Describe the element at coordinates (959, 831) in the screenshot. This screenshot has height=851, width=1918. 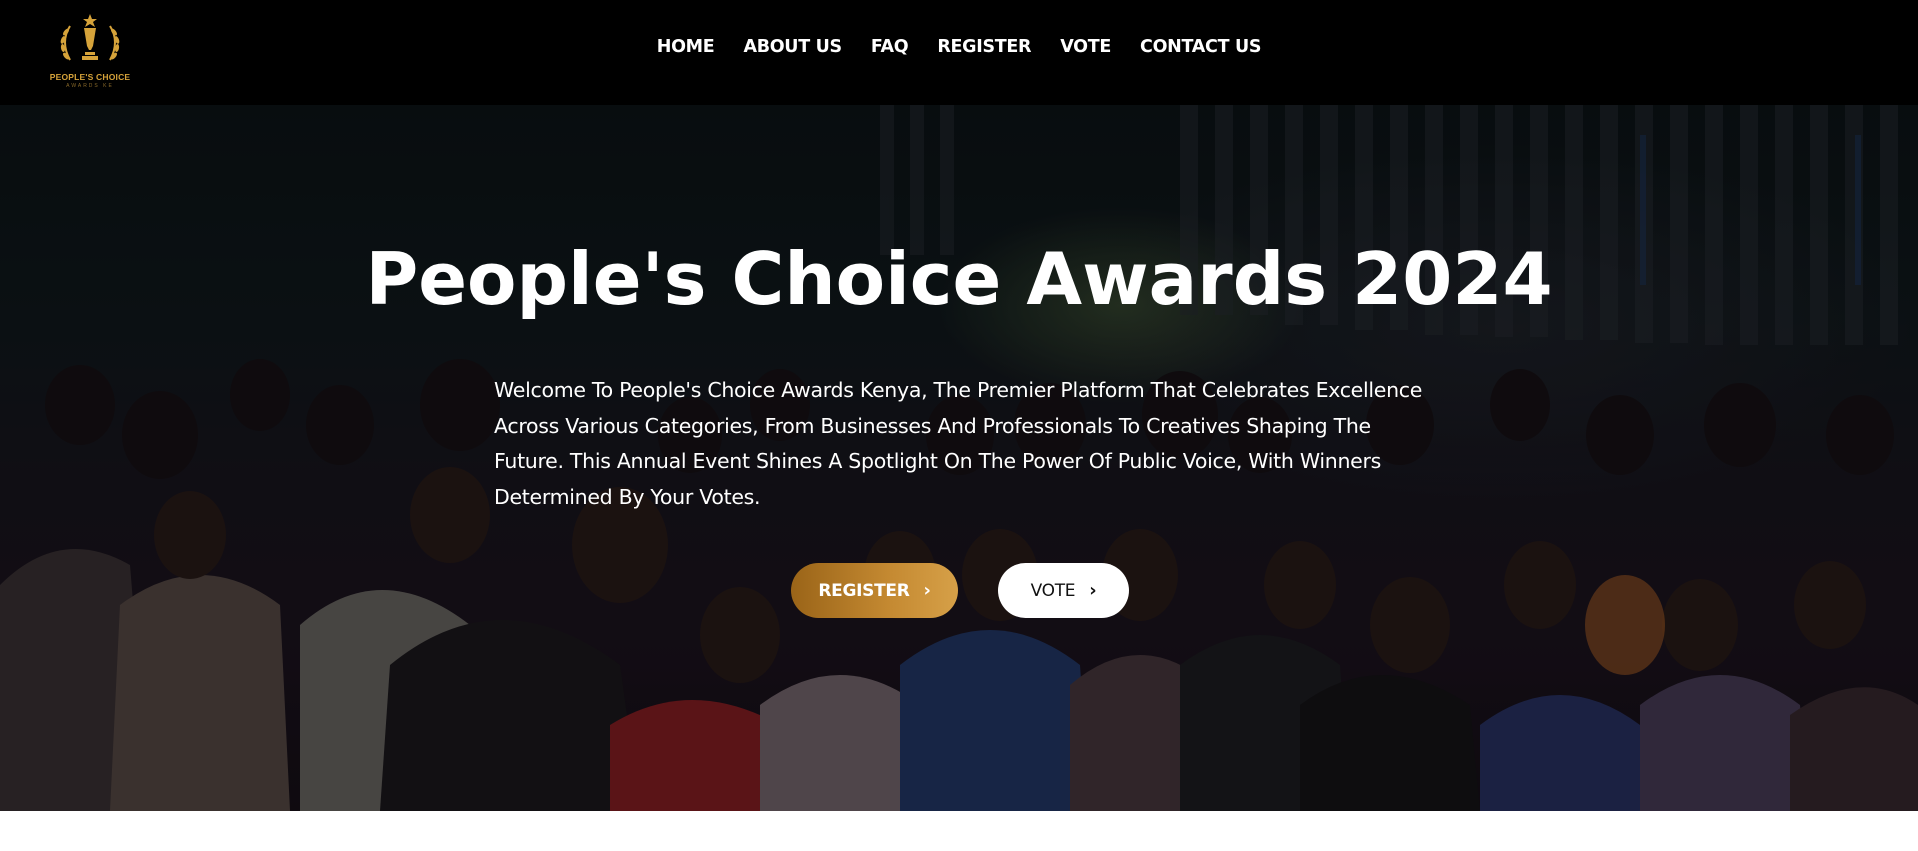
I see `page-below-hero` at that location.